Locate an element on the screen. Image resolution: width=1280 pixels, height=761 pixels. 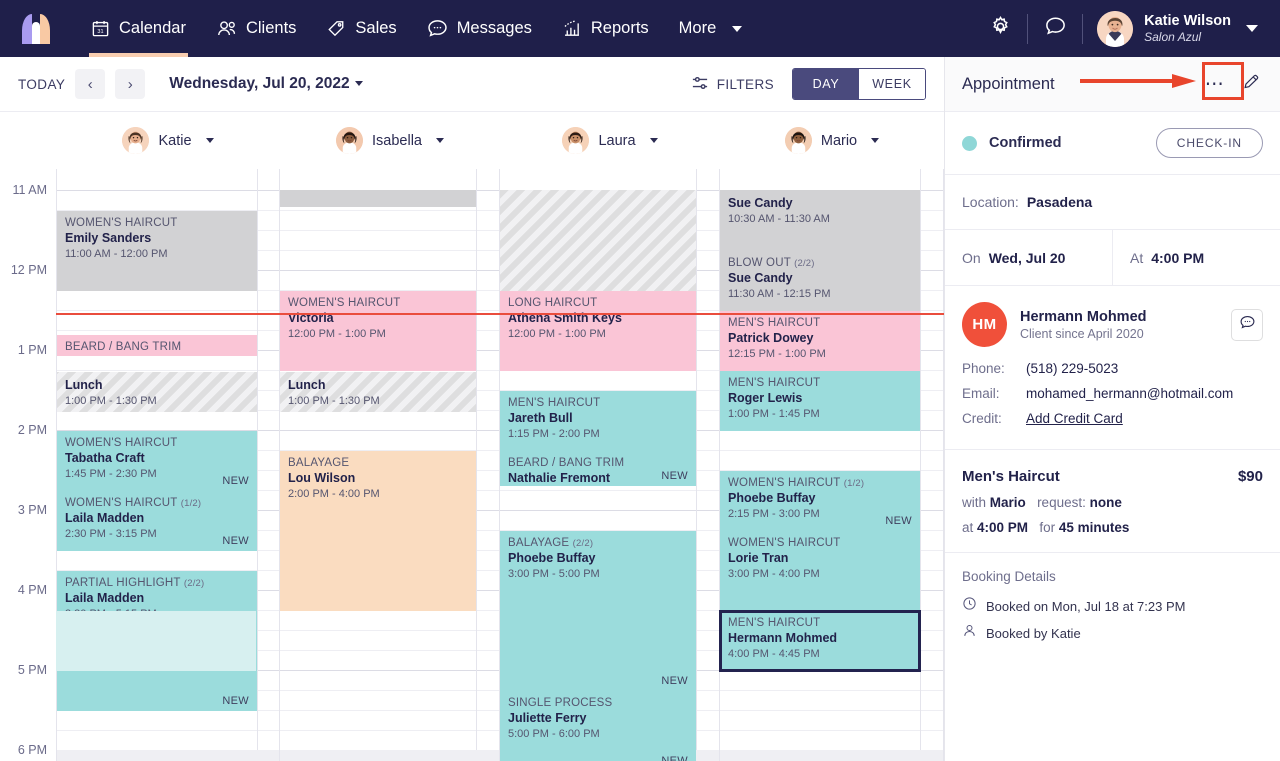
credit-label: Credit: is located at coordinates (982, 418).